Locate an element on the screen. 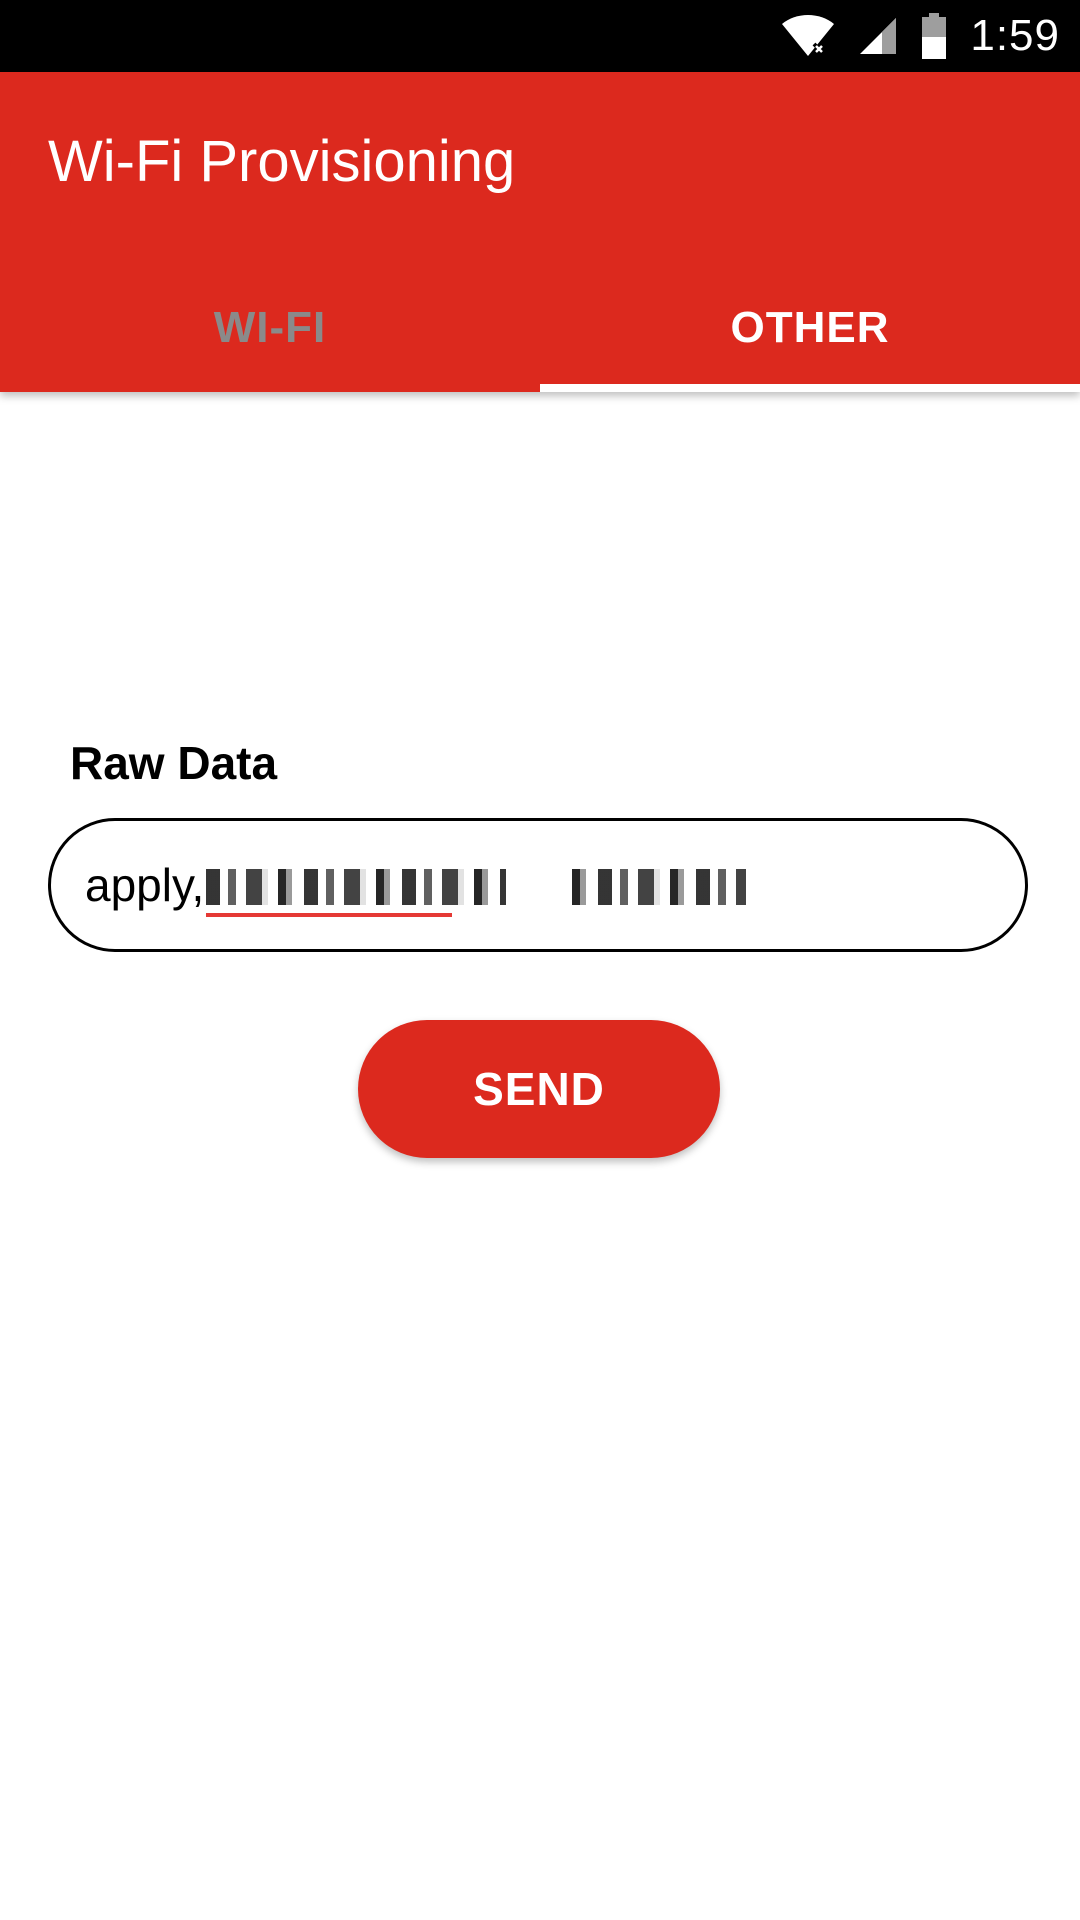  send-button-label: SEND is located at coordinates (539, 1089).